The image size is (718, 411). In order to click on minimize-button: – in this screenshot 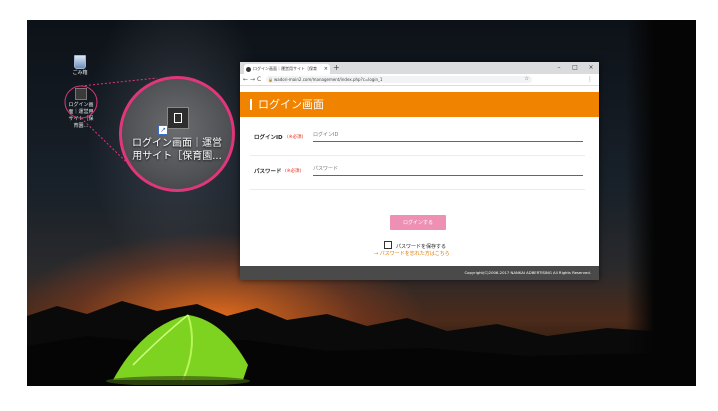, I will do `click(559, 68)`.